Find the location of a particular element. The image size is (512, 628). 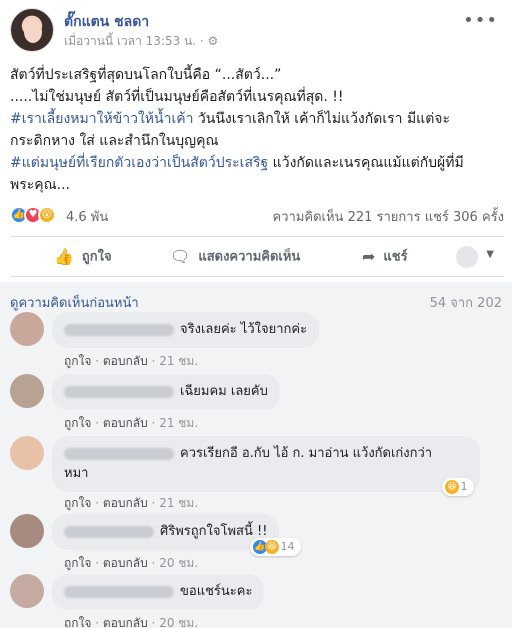

view-previous-comments-link: ดูความคิดเห็นก่อนหน้า is located at coordinates (74, 302).